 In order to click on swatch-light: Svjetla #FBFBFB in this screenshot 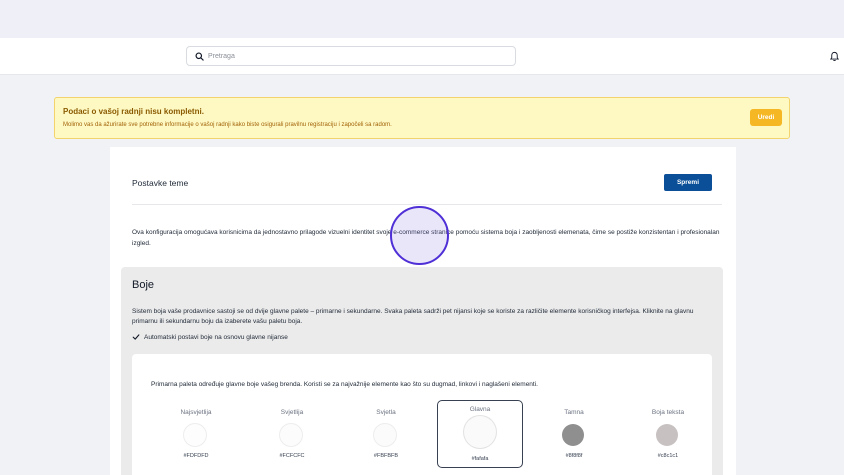, I will do `click(386, 434)`.